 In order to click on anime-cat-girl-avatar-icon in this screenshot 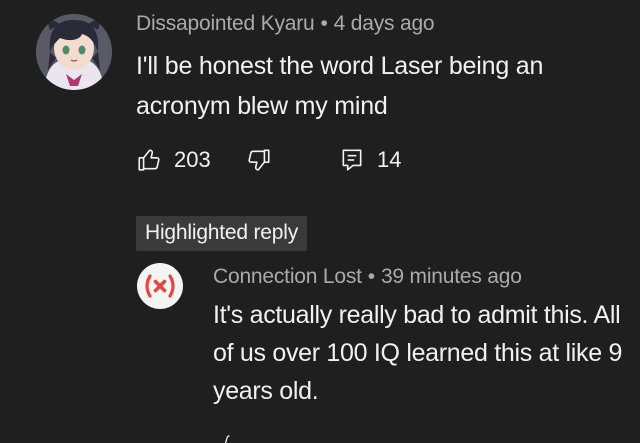, I will do `click(74, 52)`.